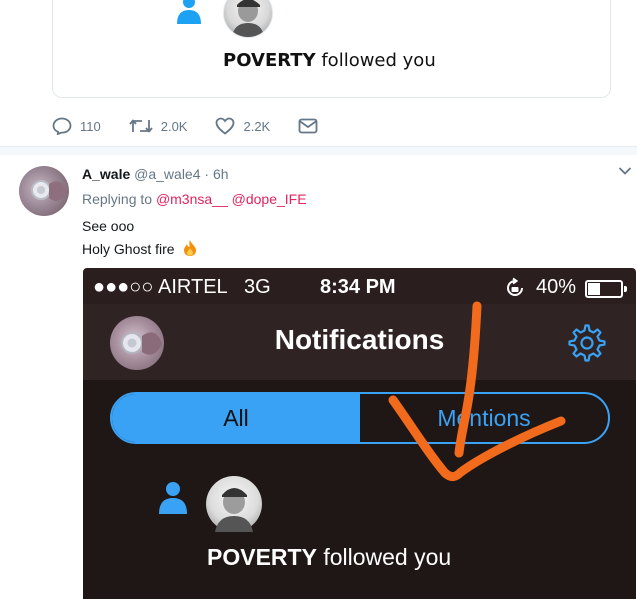 The image size is (637, 599). I want to click on signal-dots: ●●●○○, so click(123, 287).